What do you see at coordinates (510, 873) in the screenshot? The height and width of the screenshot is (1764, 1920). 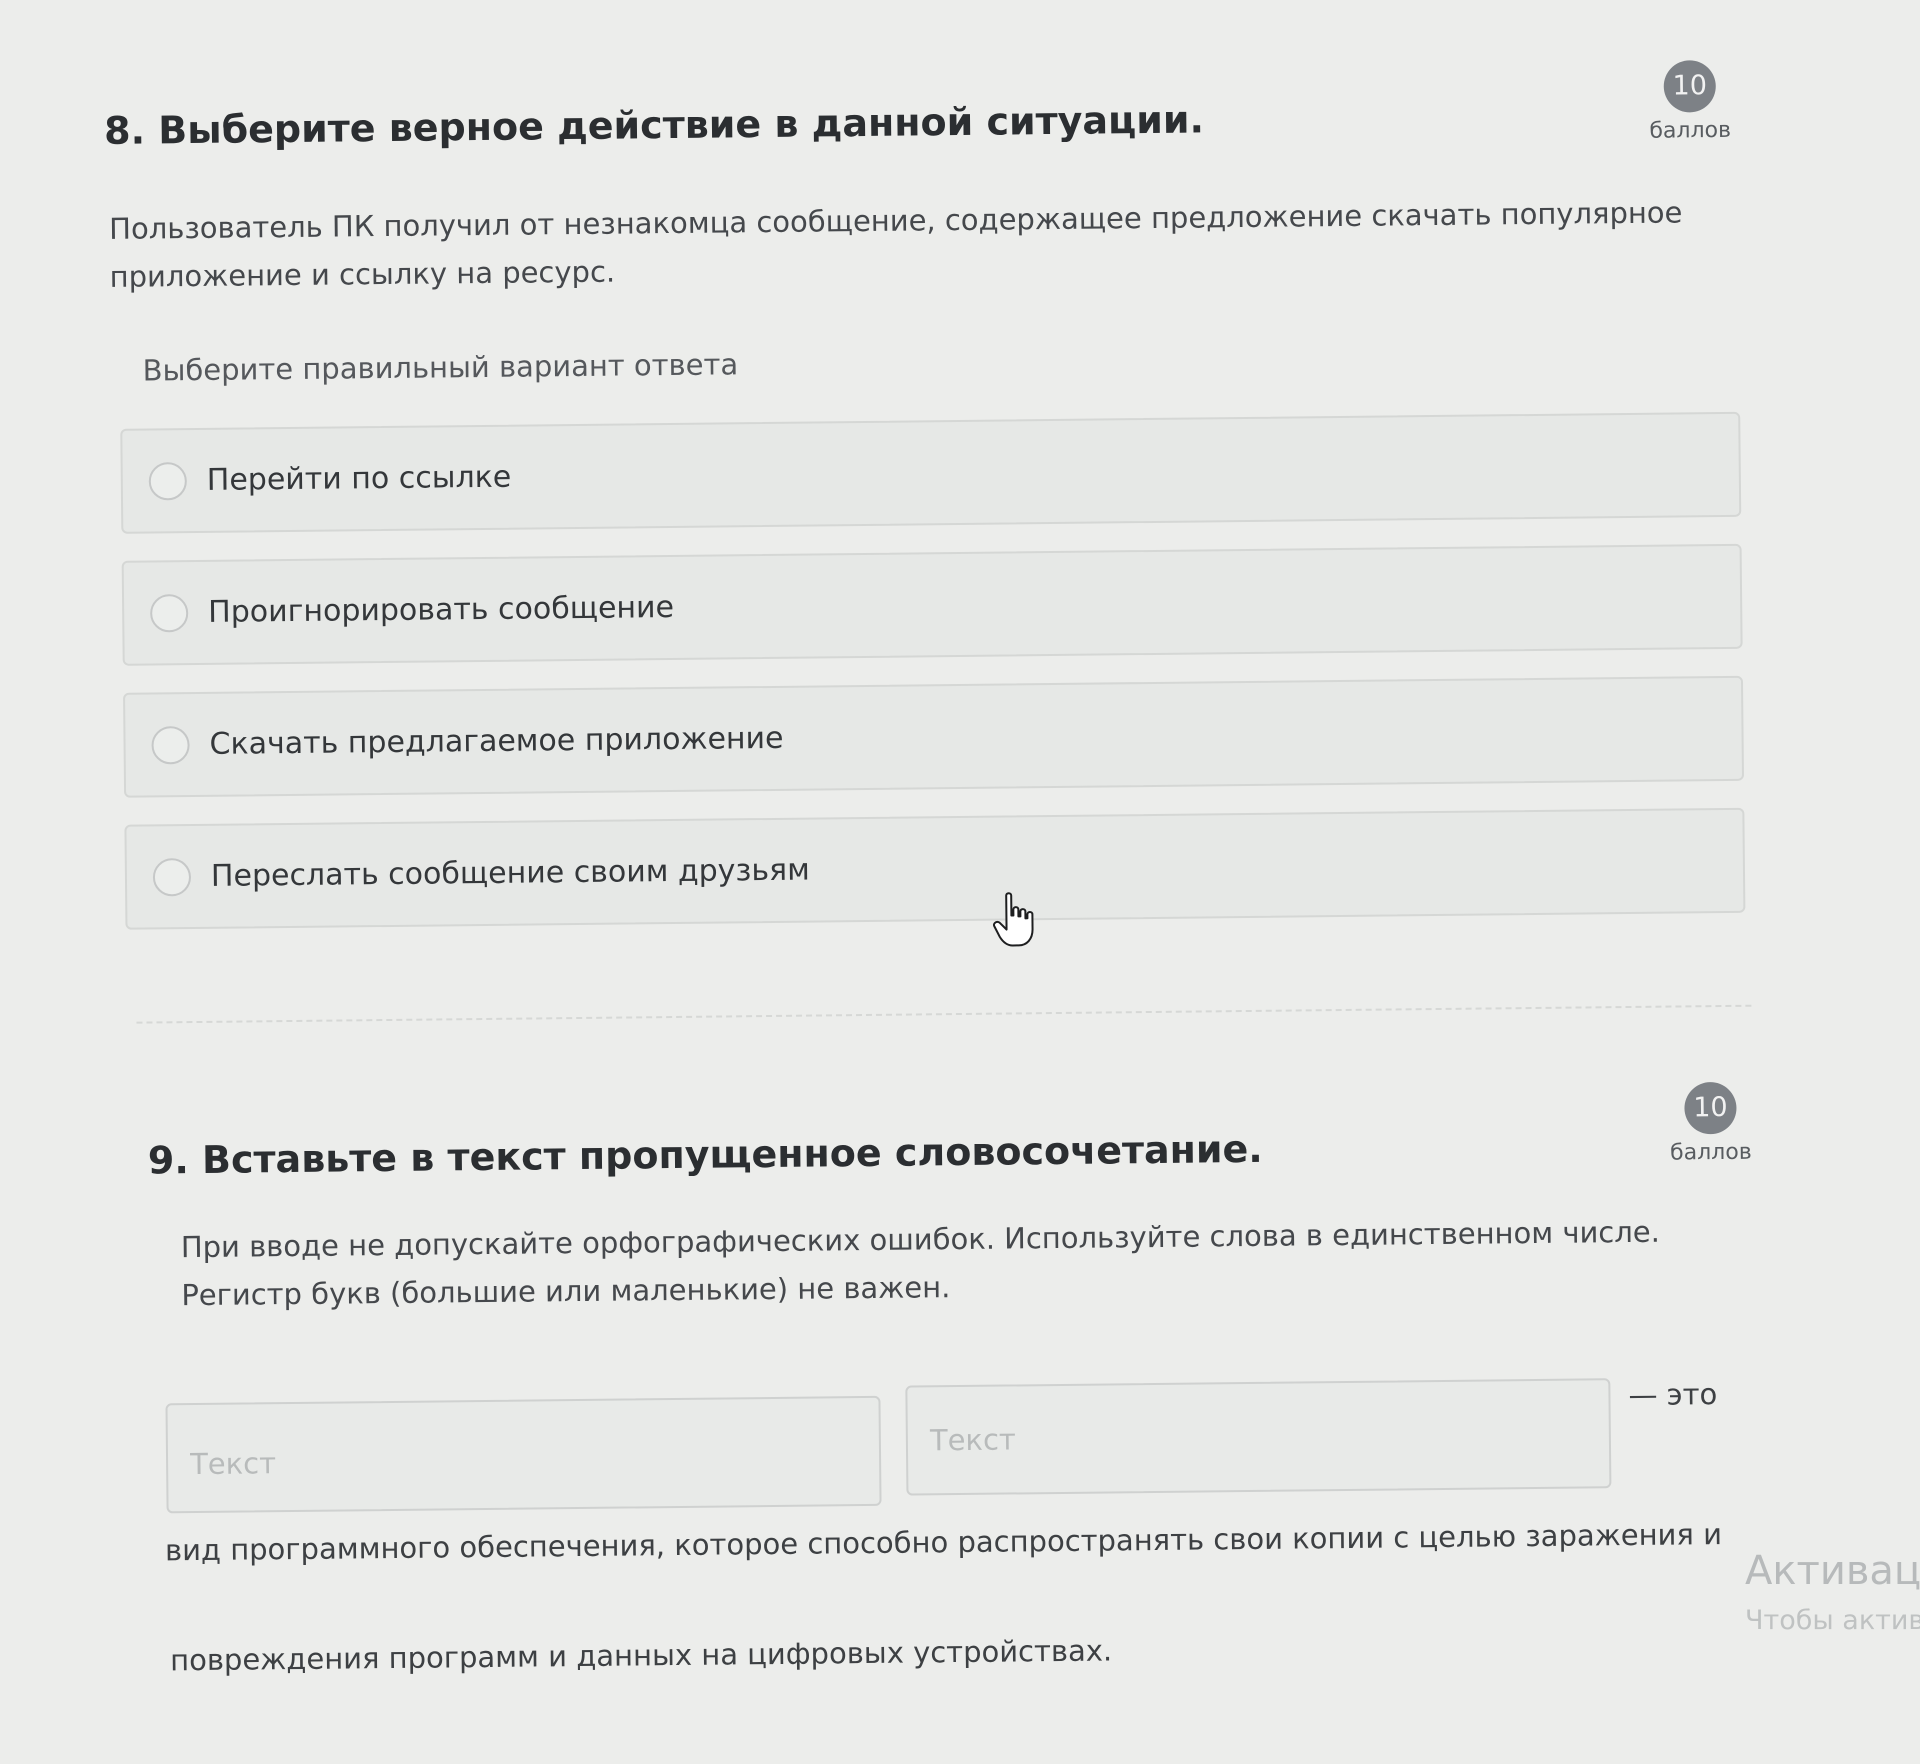 I see `option-label: Переслать сообщение своим друзьям` at bounding box center [510, 873].